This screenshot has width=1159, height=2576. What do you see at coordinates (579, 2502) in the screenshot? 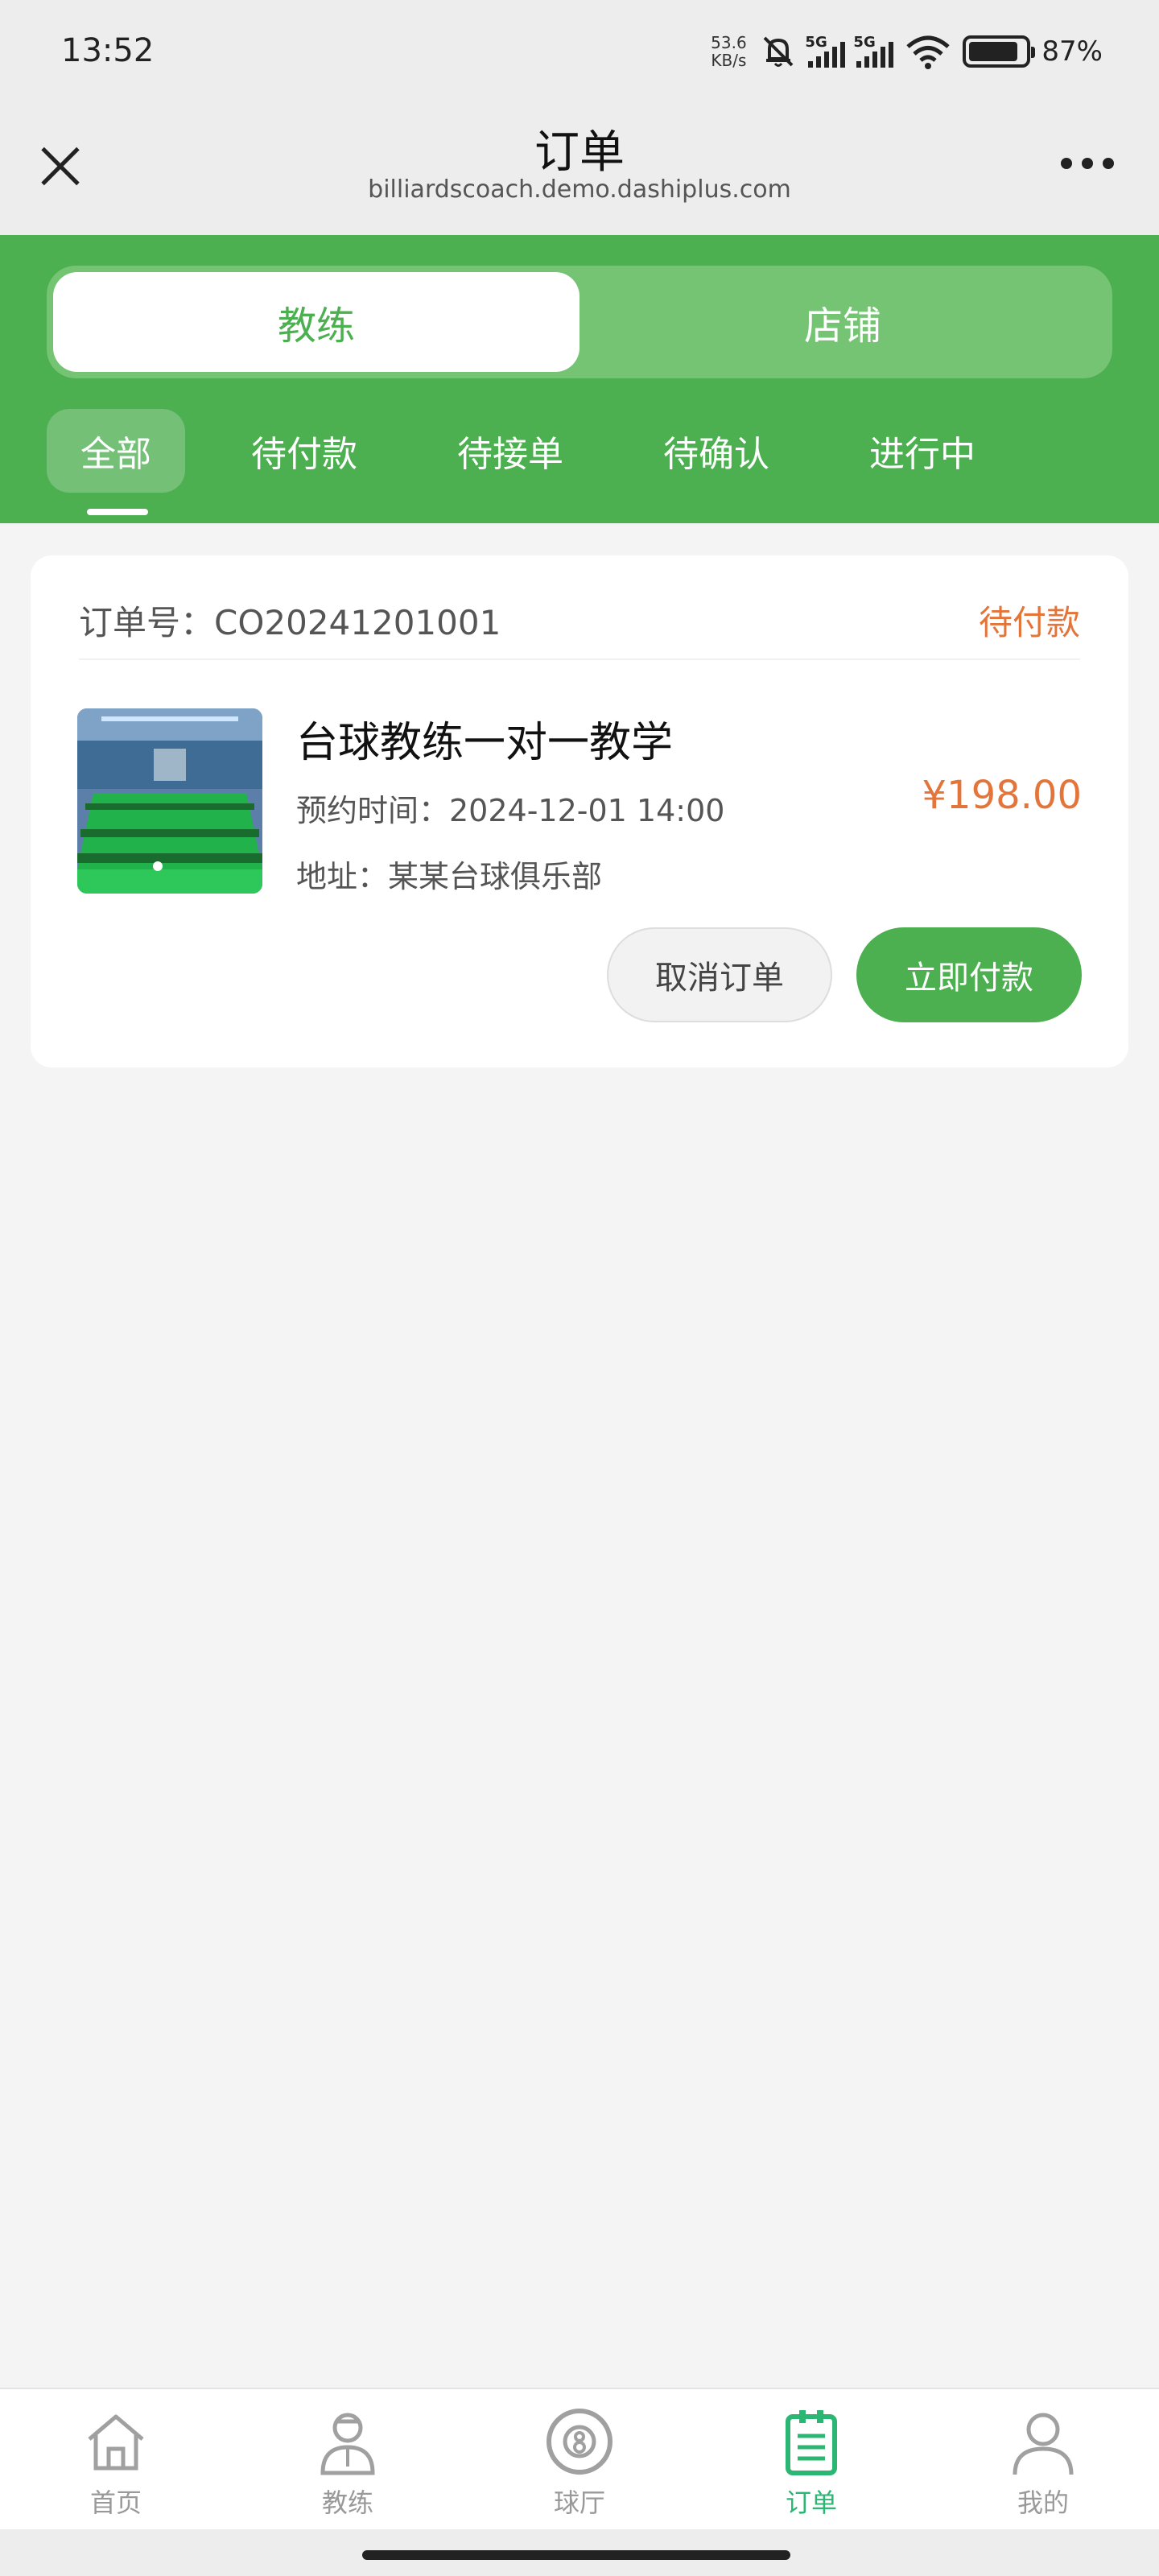
I see `tabbar-hall-label: 球厅` at bounding box center [579, 2502].